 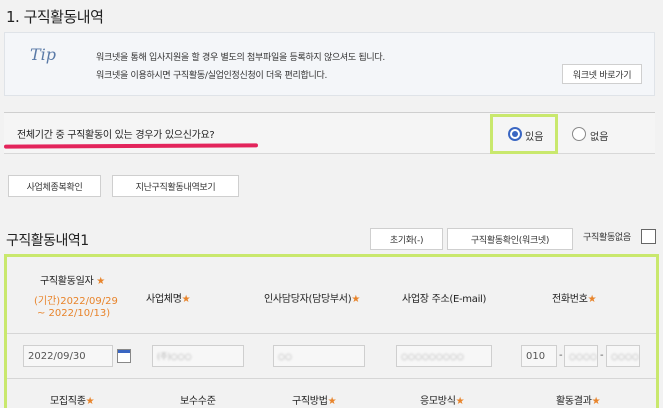 What do you see at coordinates (623, 356) in the screenshot?
I see `phone-input-3: ○○○○` at bounding box center [623, 356].